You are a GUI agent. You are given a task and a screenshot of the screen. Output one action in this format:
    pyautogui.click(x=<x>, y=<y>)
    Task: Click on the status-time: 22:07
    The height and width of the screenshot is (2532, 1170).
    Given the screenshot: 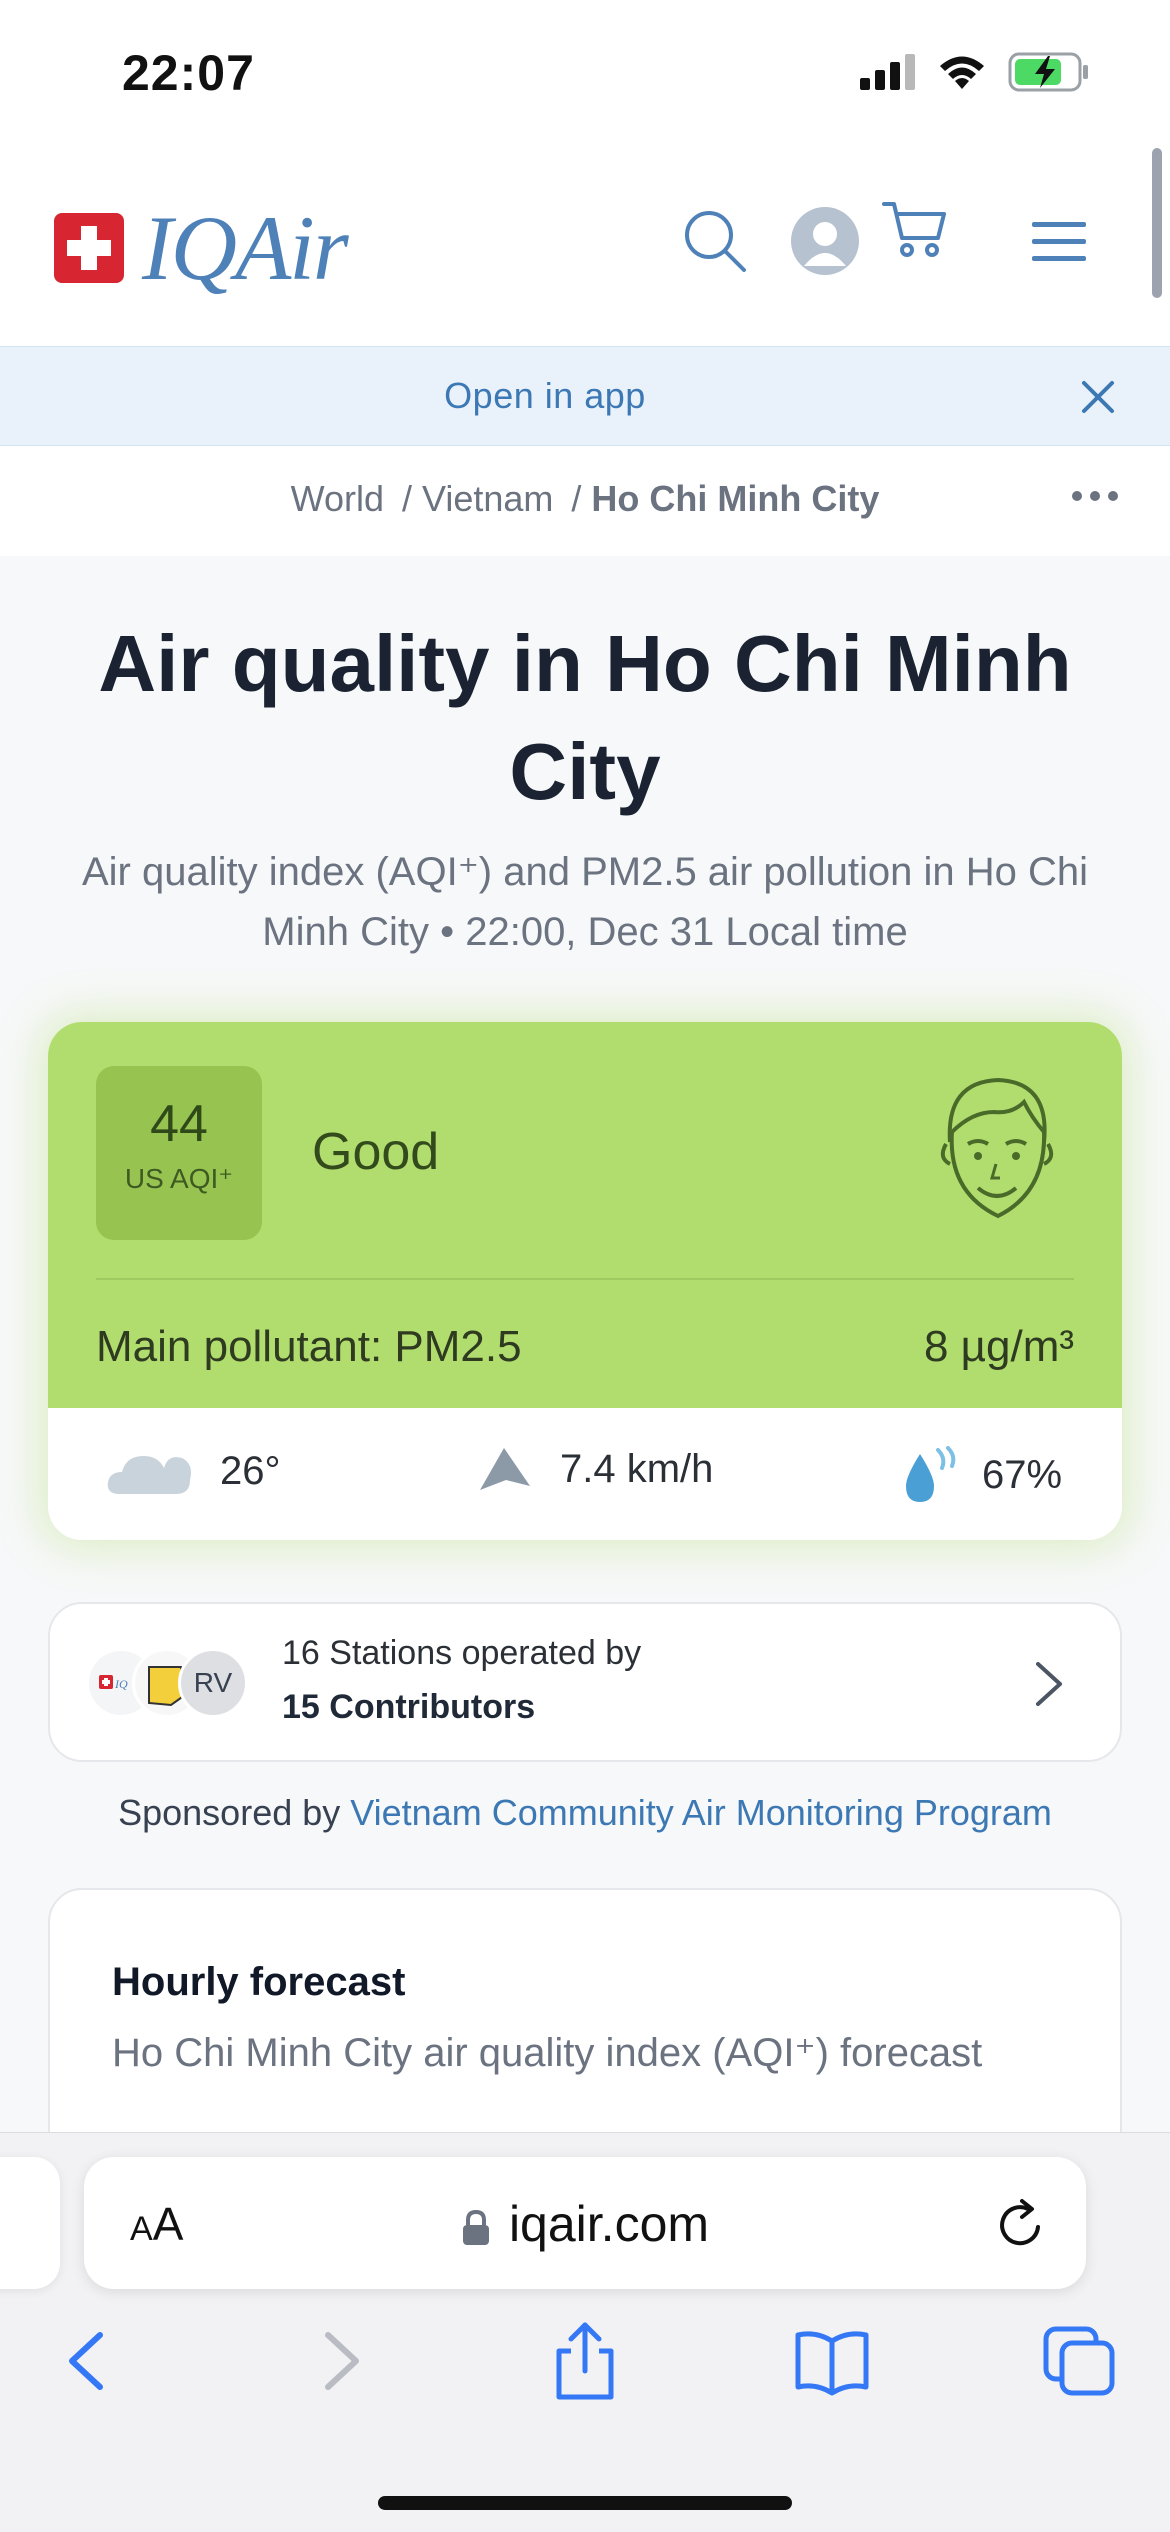 What is the action you would take?
    pyautogui.click(x=188, y=73)
    